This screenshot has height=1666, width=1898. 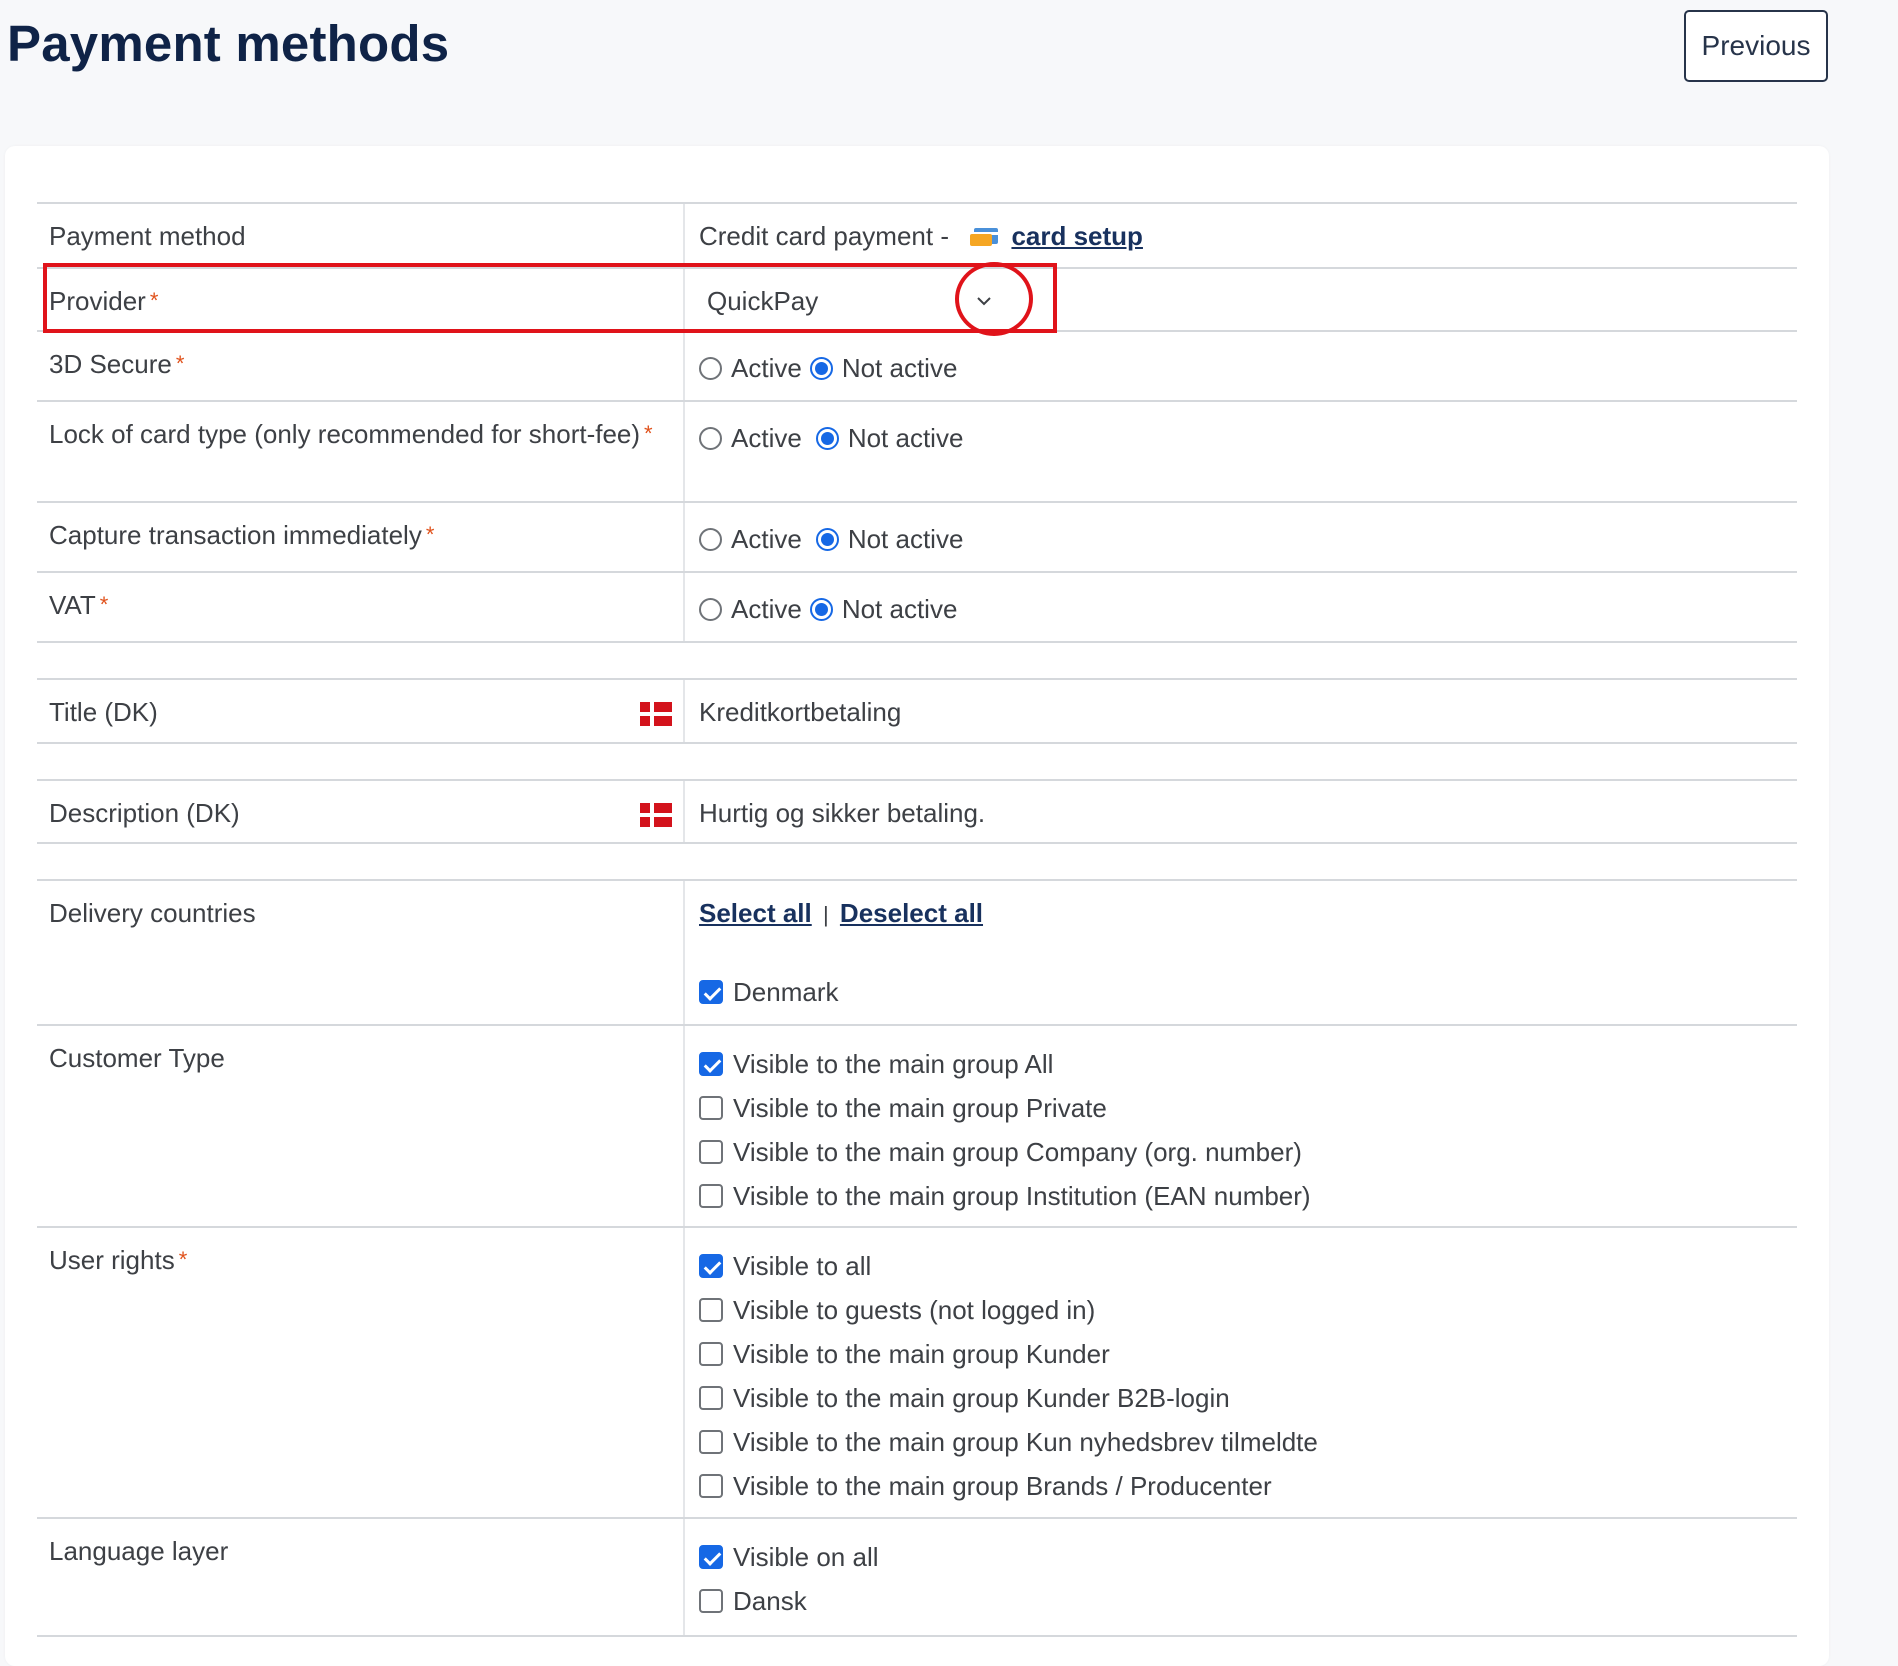 I want to click on checkbox-label: Visible to the main group Private, so click(x=920, y=1108).